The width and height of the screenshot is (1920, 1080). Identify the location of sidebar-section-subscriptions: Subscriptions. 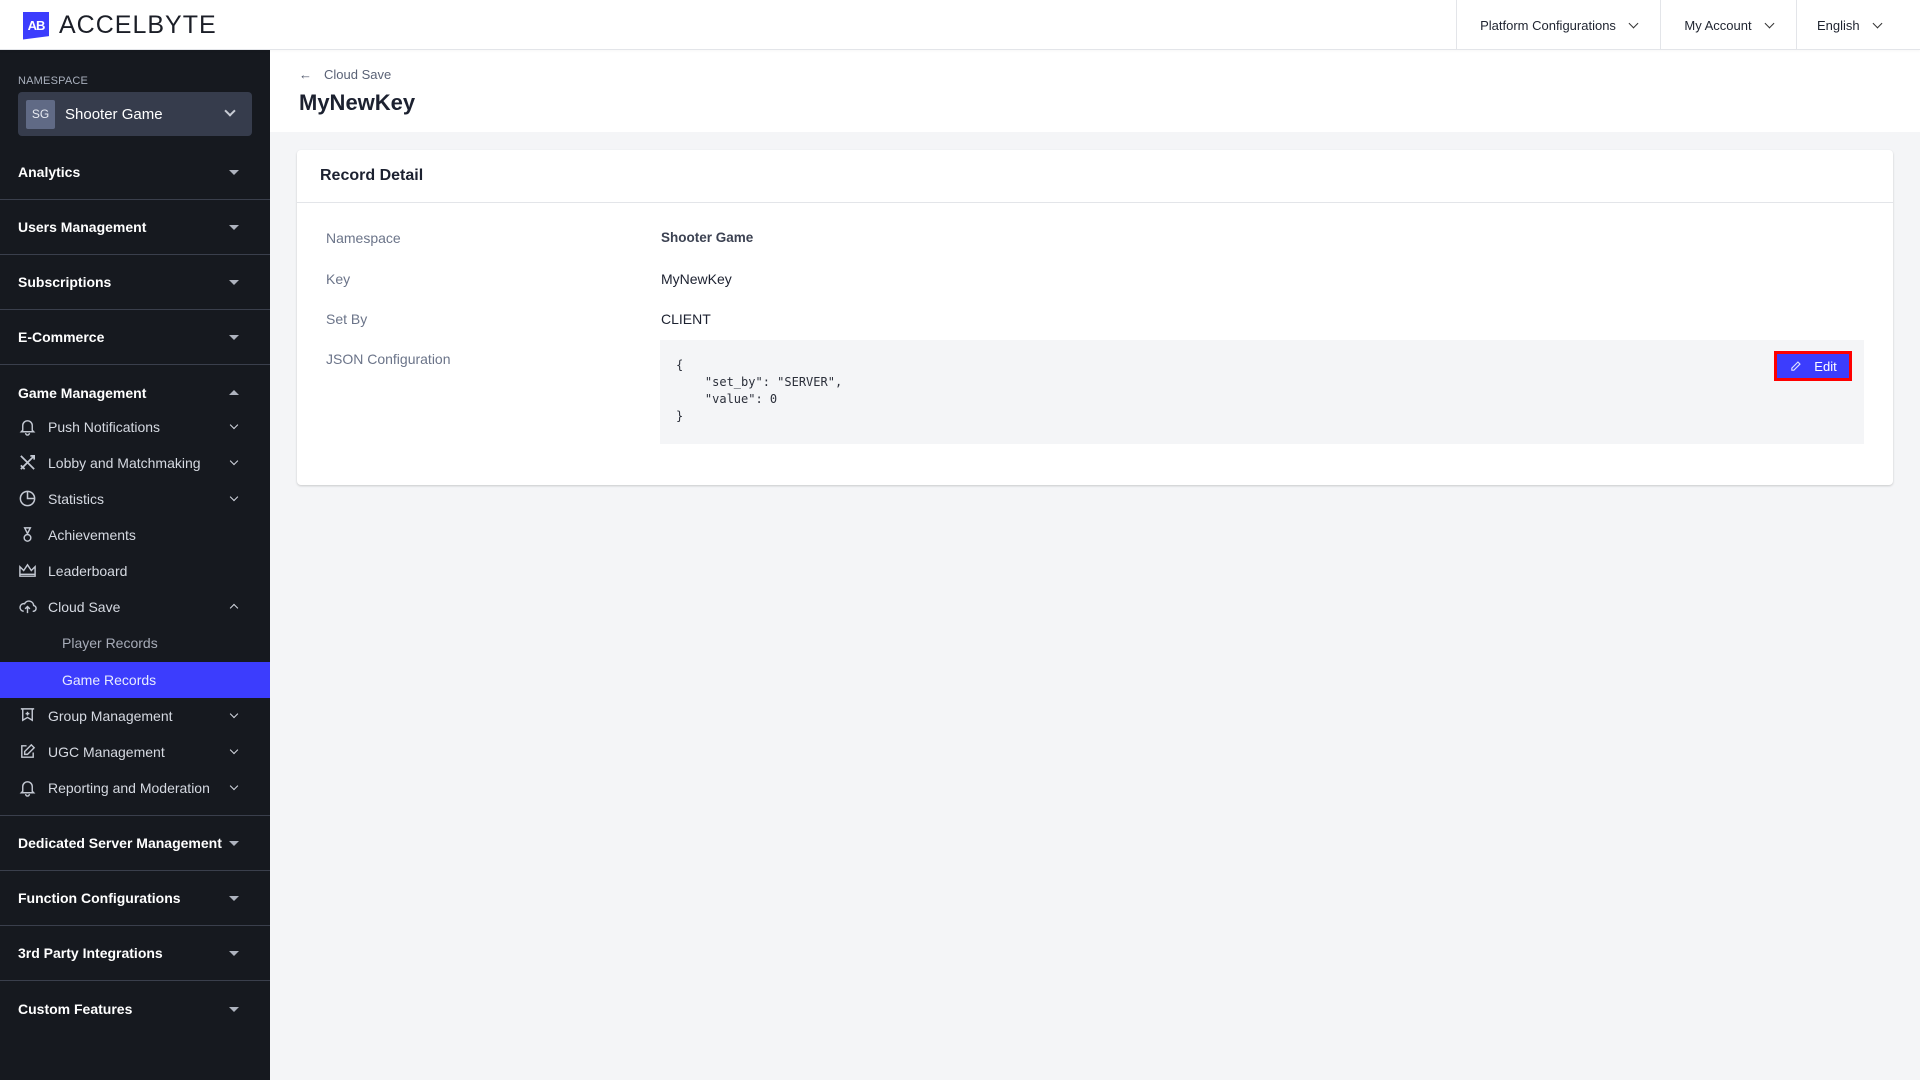
(135, 282).